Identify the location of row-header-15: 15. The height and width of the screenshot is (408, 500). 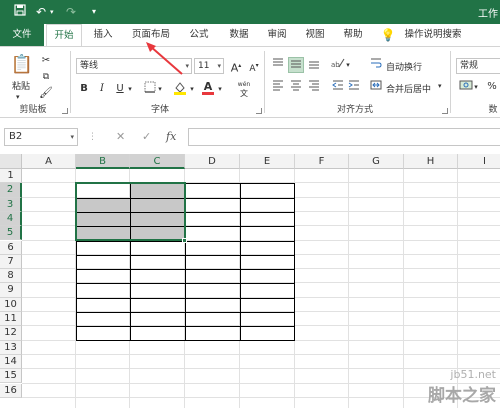
(11, 376).